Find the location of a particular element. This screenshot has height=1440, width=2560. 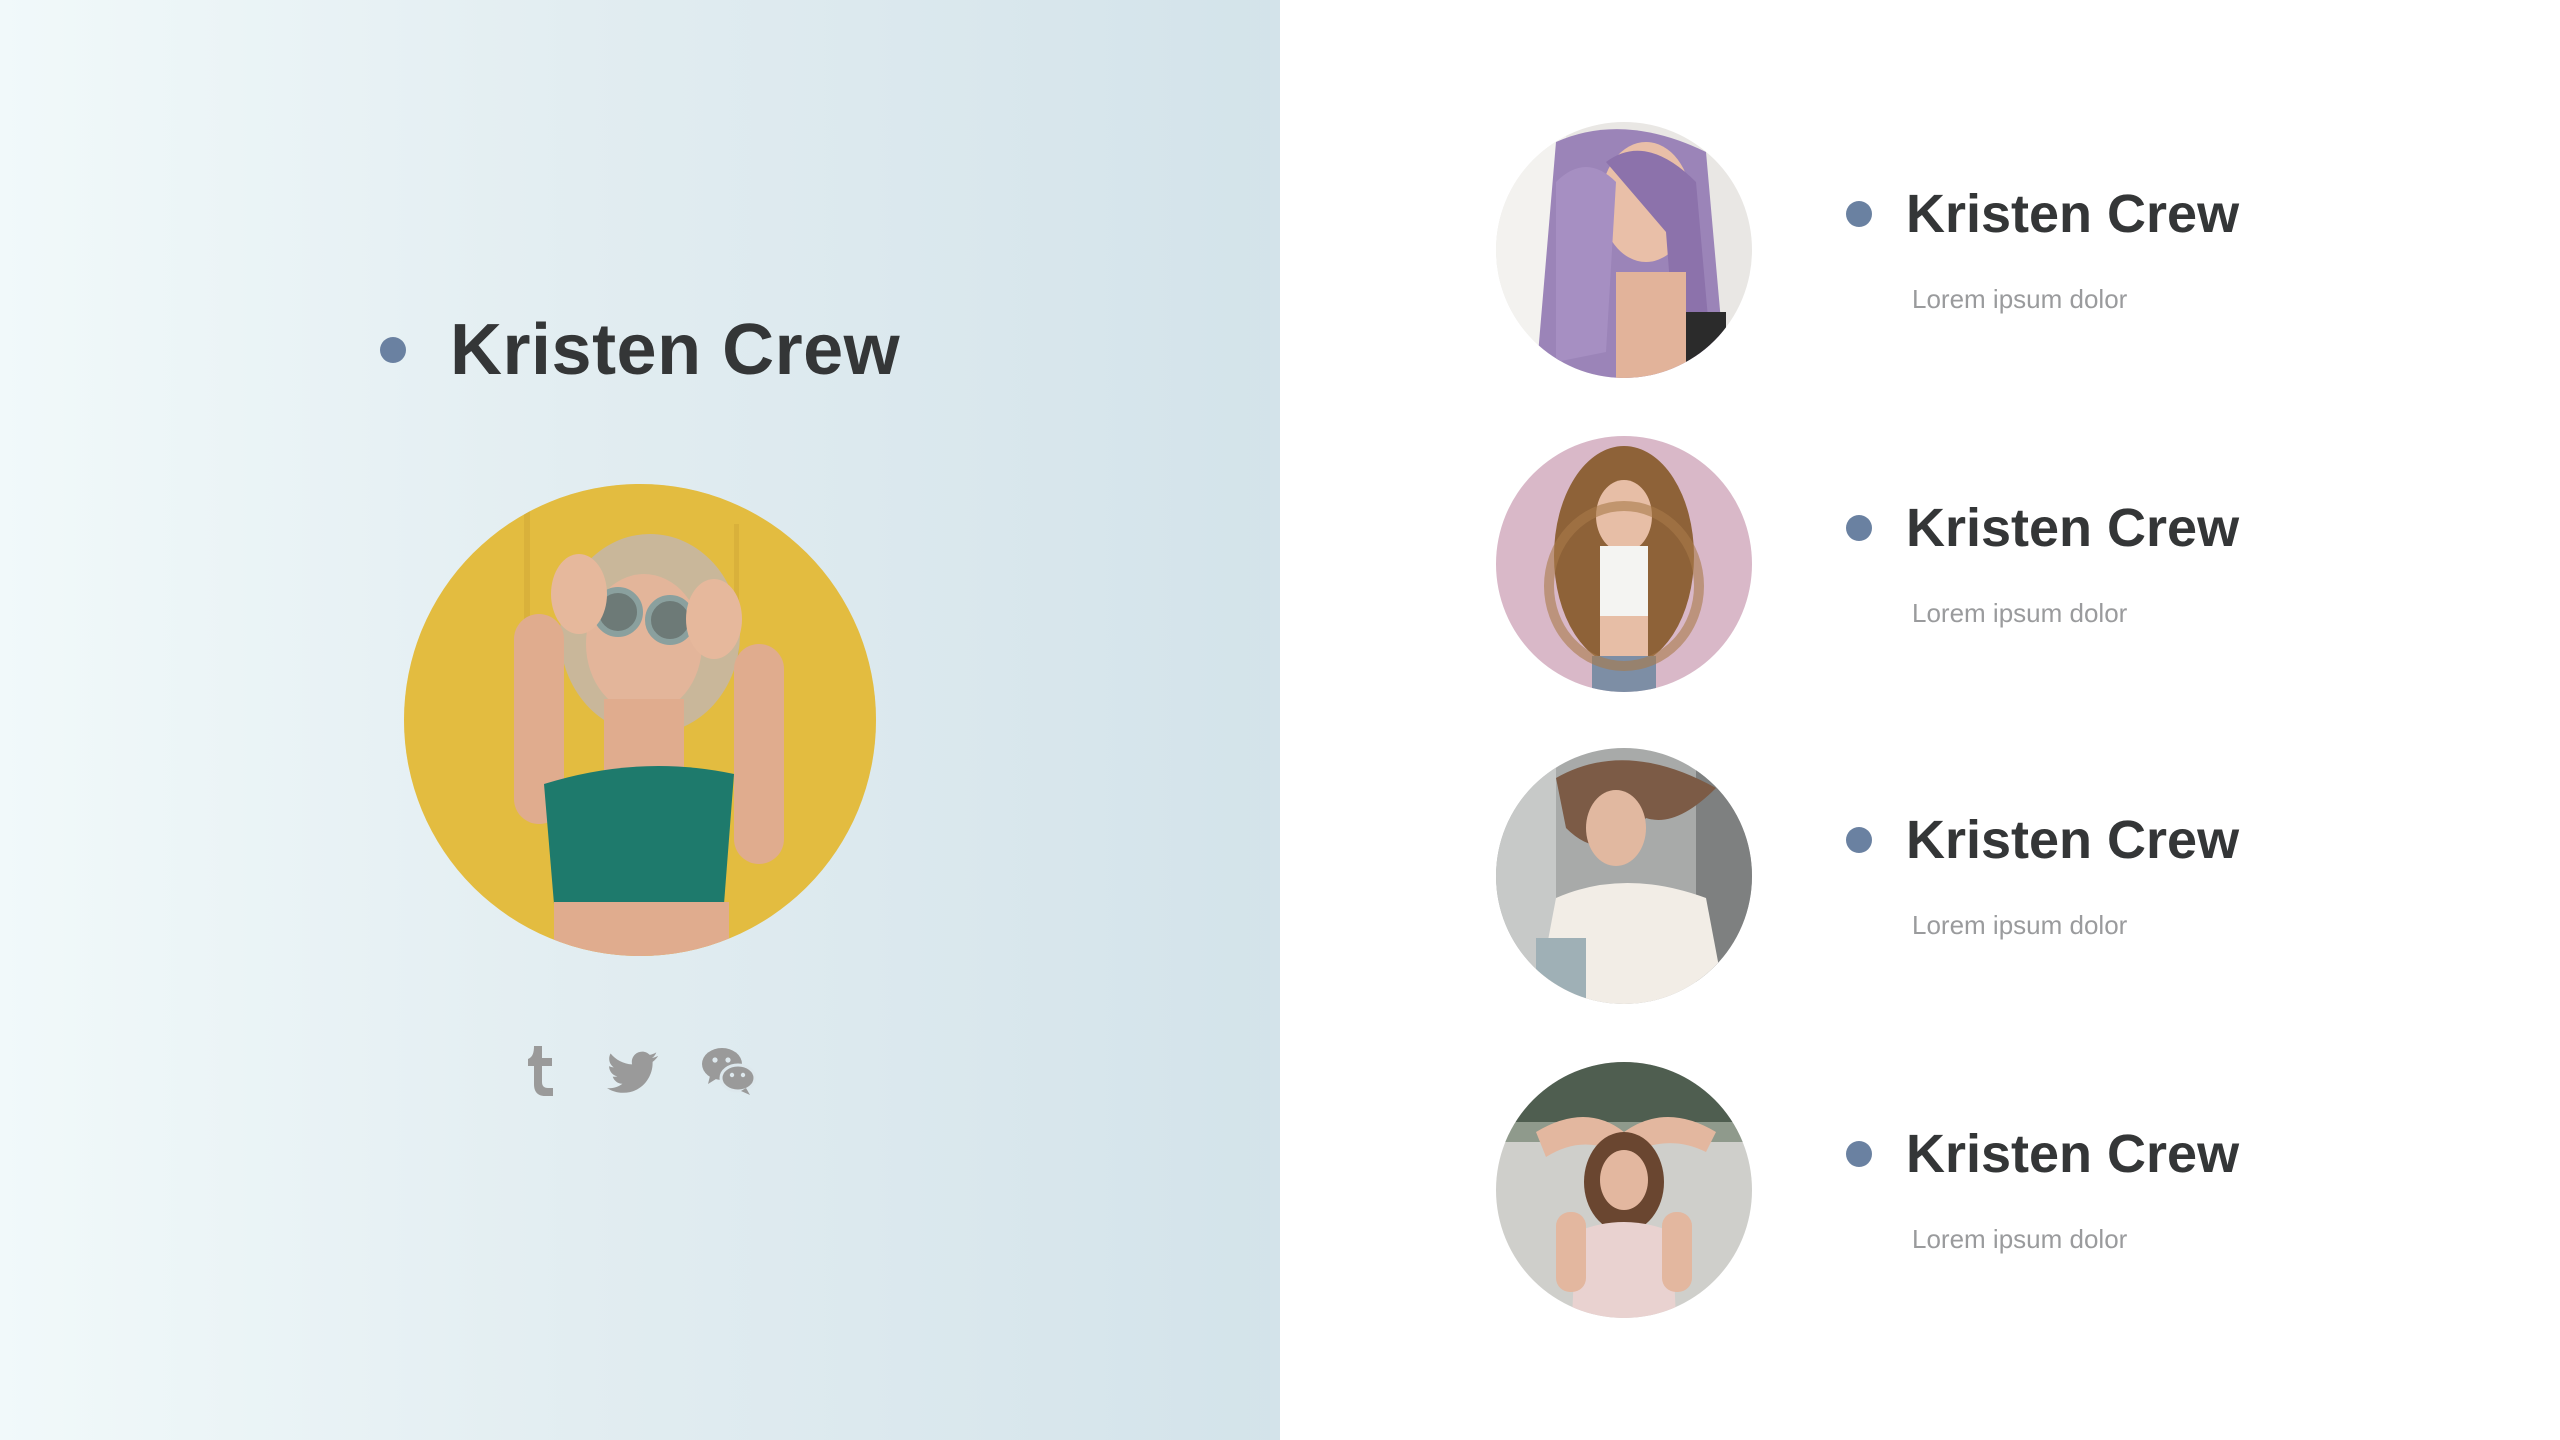

featured-title: Kristen Crew is located at coordinates (640, 350).